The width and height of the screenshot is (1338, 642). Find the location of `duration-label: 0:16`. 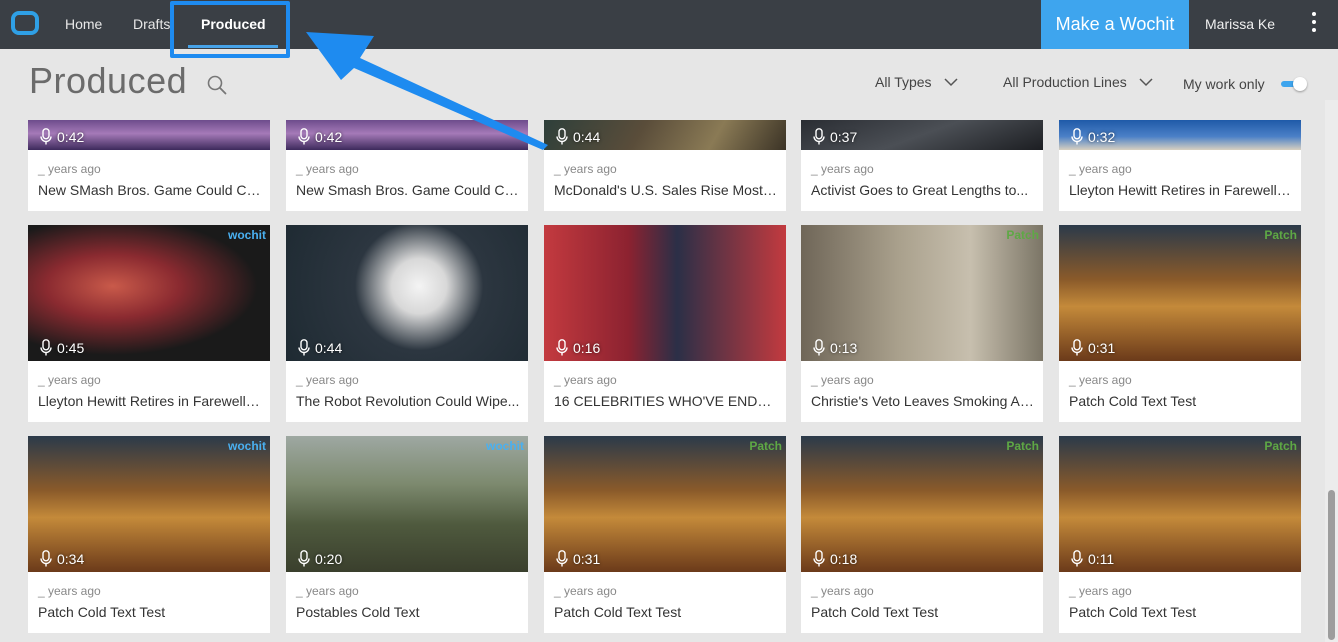

duration-label: 0:16 is located at coordinates (578, 347).